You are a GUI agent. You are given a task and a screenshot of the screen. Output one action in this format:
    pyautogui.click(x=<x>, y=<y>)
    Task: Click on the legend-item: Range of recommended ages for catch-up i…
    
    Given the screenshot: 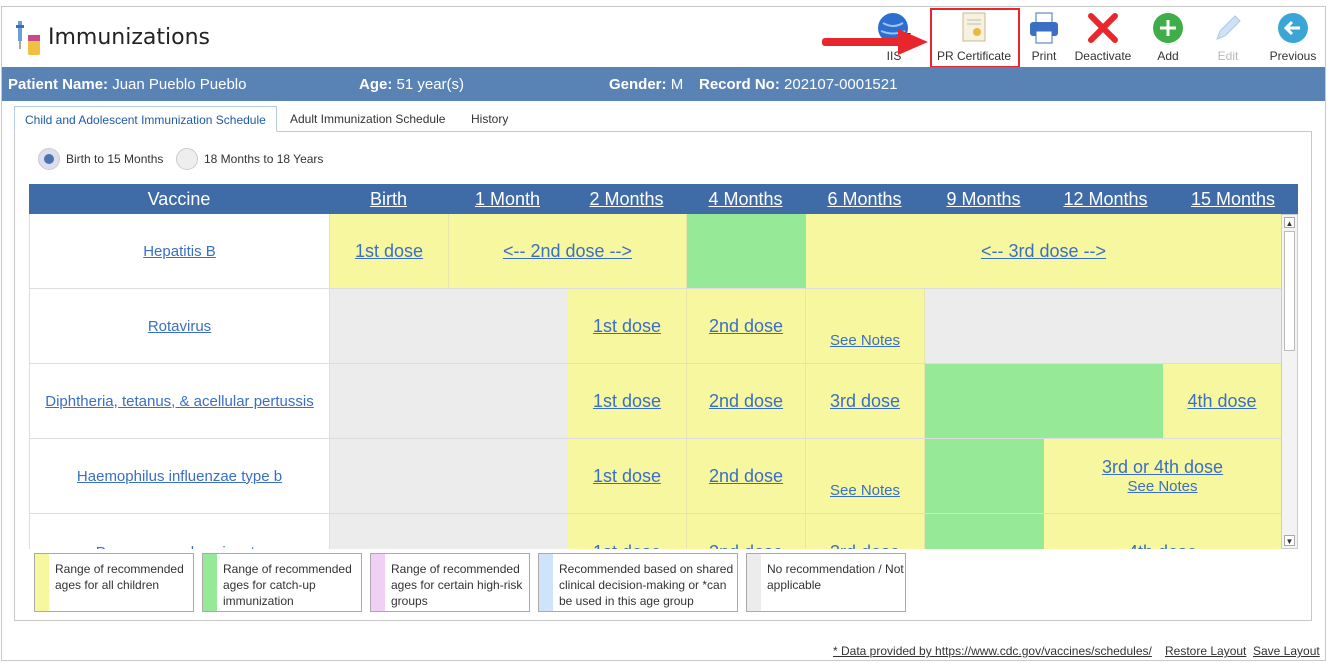 What is the action you would take?
    pyautogui.click(x=282, y=582)
    